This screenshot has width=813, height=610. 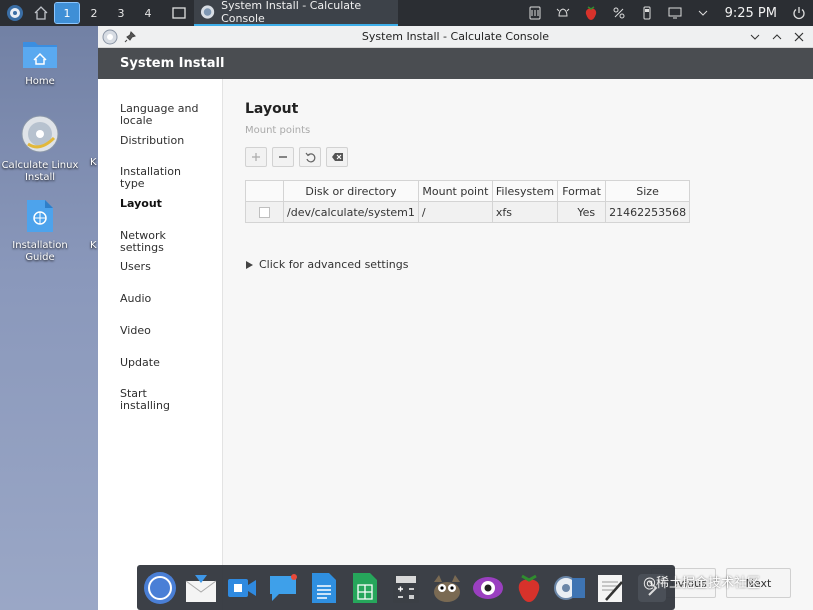 What do you see at coordinates (272, 109) in the screenshot?
I see `section-title: Layout` at bounding box center [272, 109].